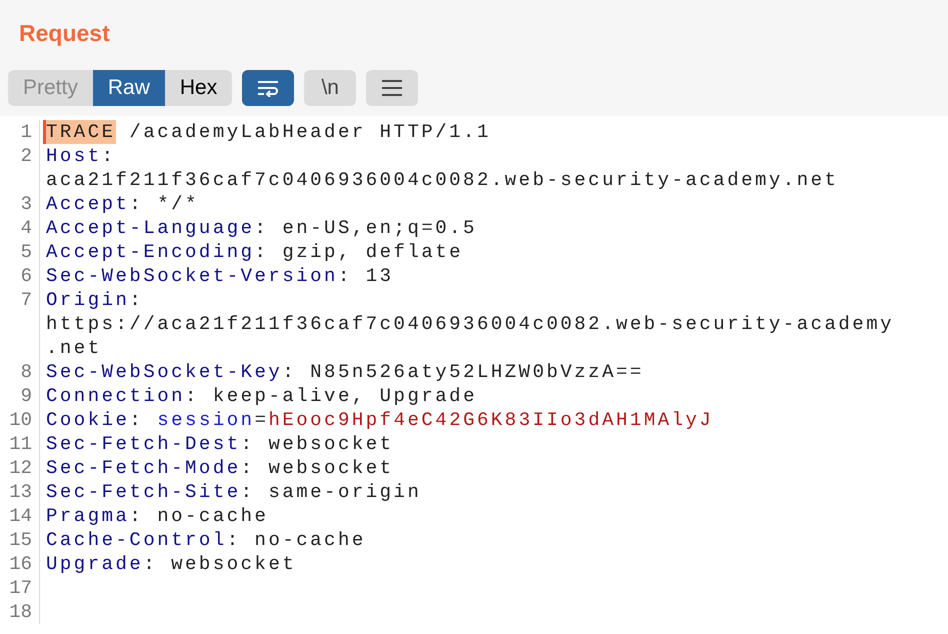 The width and height of the screenshot is (948, 634). I want to click on line-number: 2, so click(20, 168).